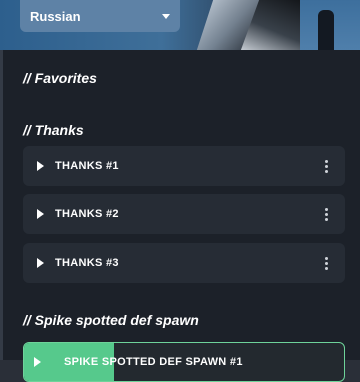 The width and height of the screenshot is (360, 382). What do you see at coordinates (184, 214) in the screenshot?
I see `sound-item-thanks-2: THANKS #2` at bounding box center [184, 214].